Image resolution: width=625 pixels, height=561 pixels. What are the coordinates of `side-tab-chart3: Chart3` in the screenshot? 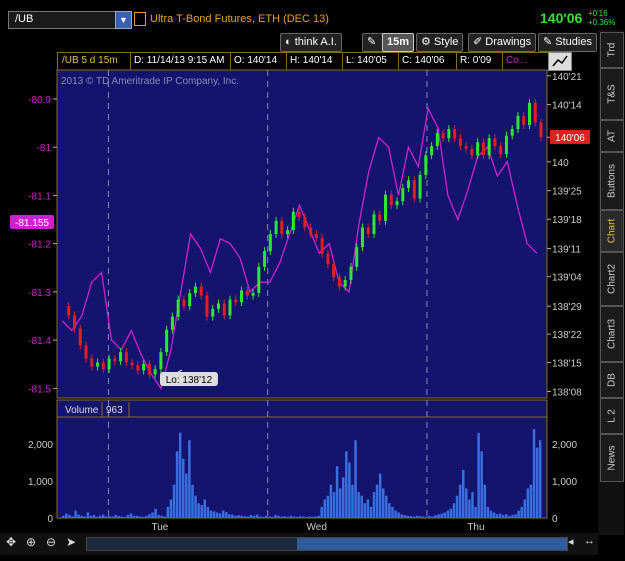 It's located at (612, 334).